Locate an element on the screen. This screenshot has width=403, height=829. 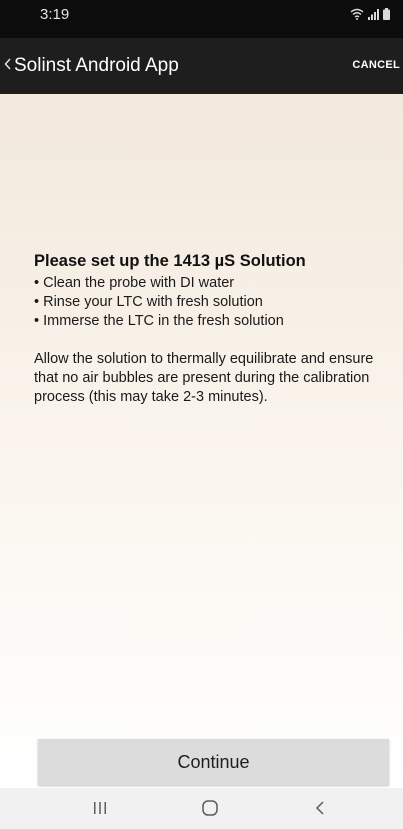
app-bar: Solinst Android App CANCEL is located at coordinates (201, 66).